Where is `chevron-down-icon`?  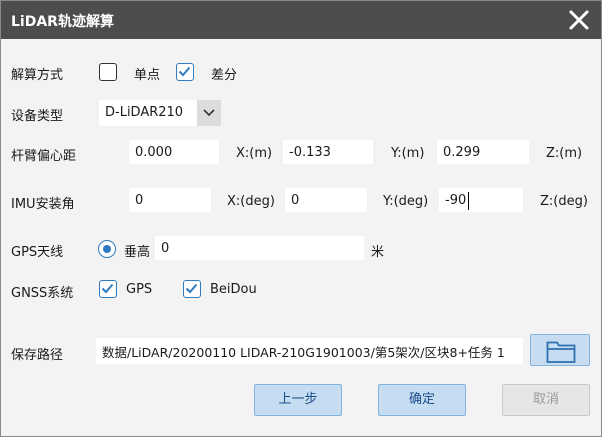
chevron-down-icon is located at coordinates (209, 113).